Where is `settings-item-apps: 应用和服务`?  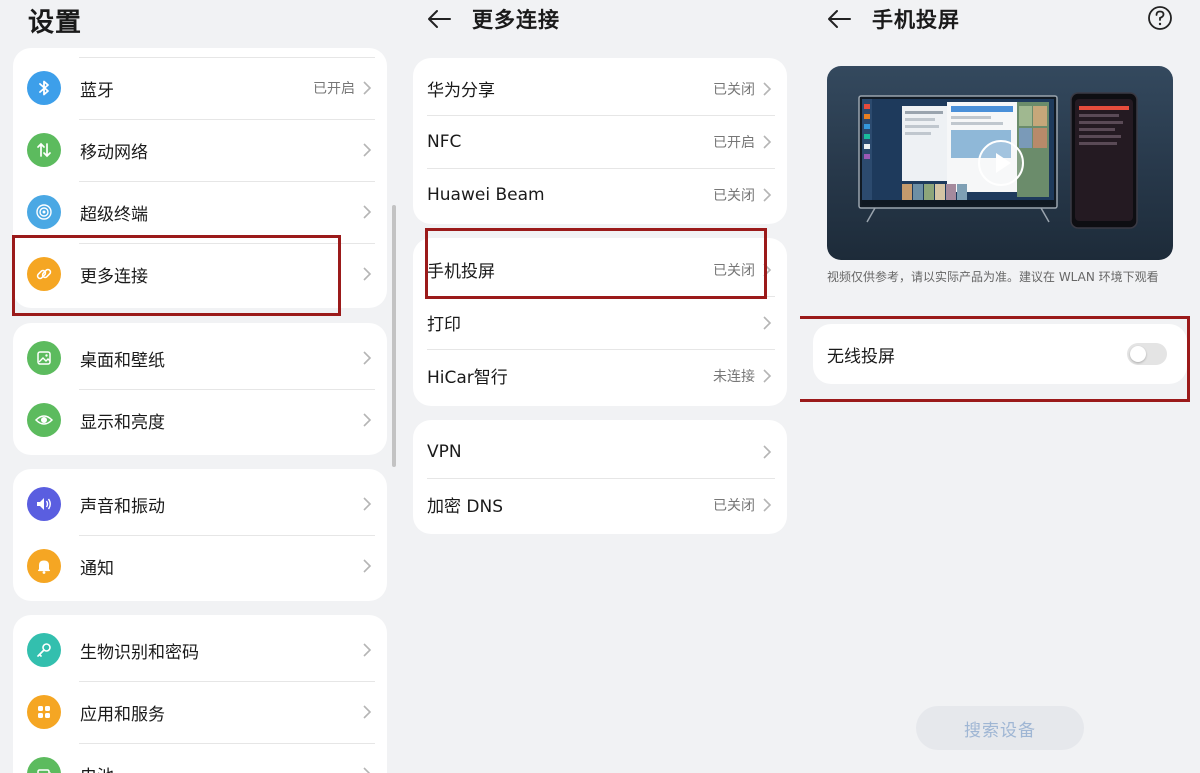
settings-item-apps: 应用和服务 is located at coordinates (200, 712).